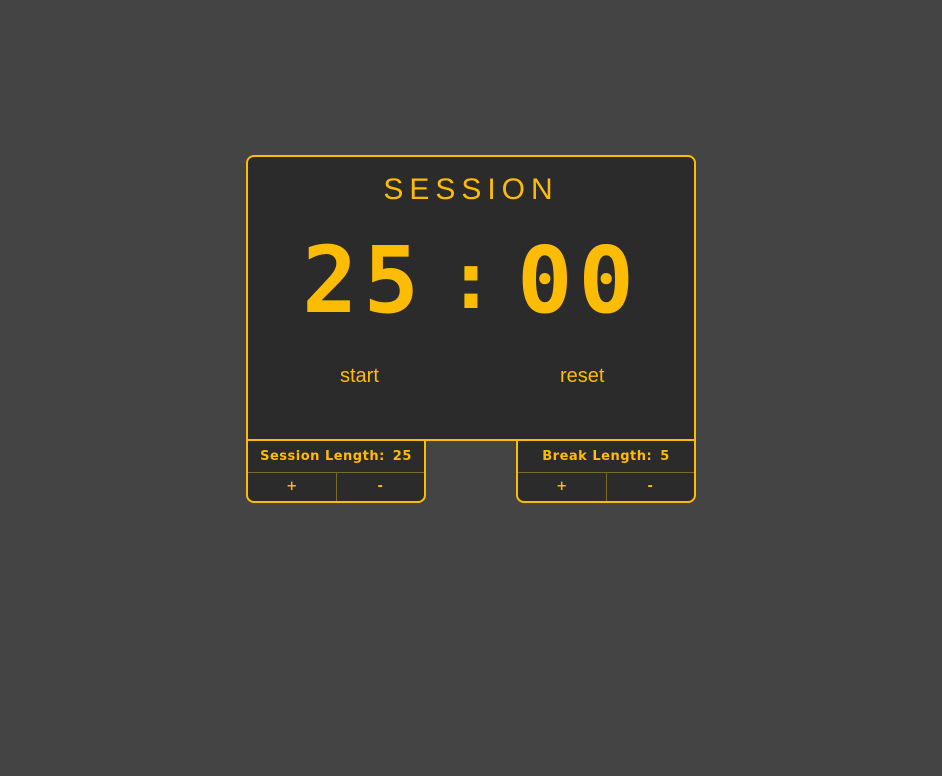  I want to click on time-readout: 25:00, so click(471, 281).